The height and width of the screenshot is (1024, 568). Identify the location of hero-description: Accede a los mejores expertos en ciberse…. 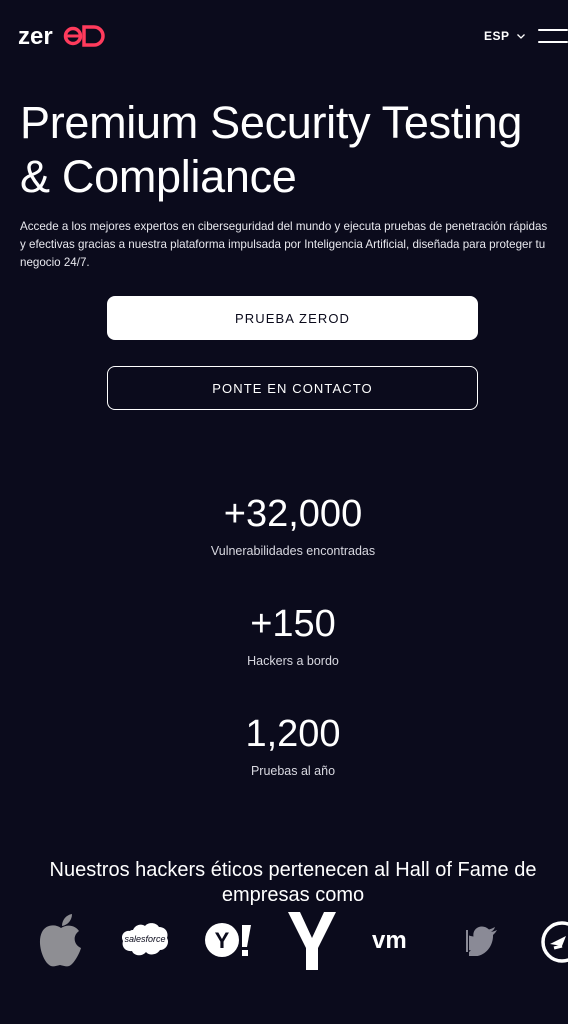
(284, 244).